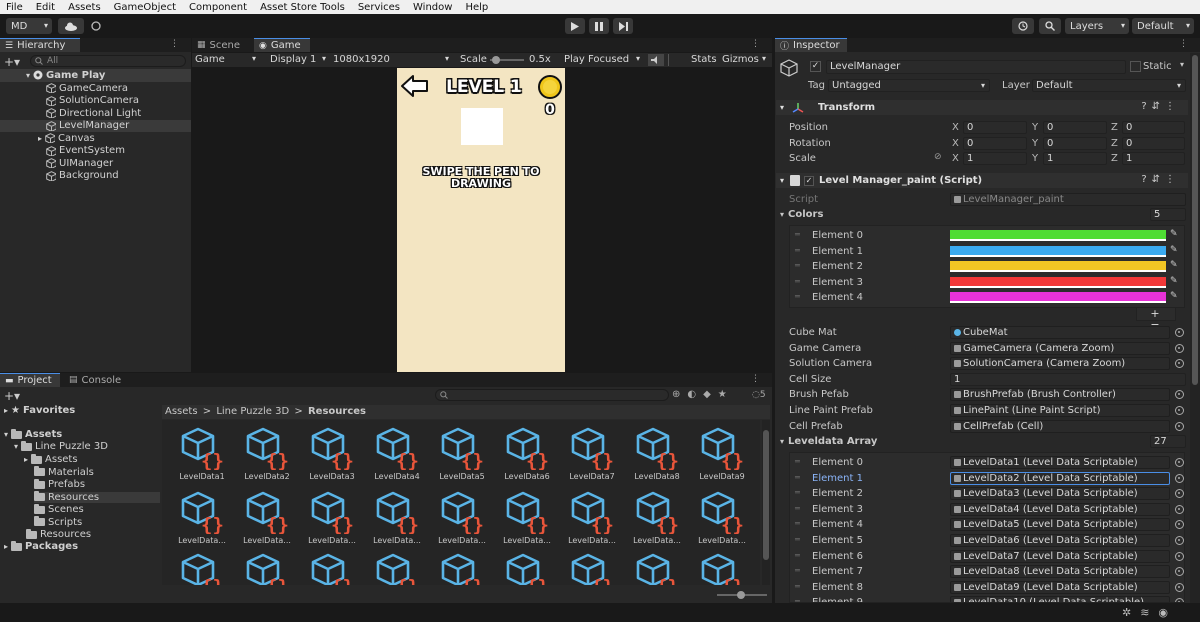 The image size is (1200, 622). I want to click on hierarchy-item: LevelManager, so click(95, 125).